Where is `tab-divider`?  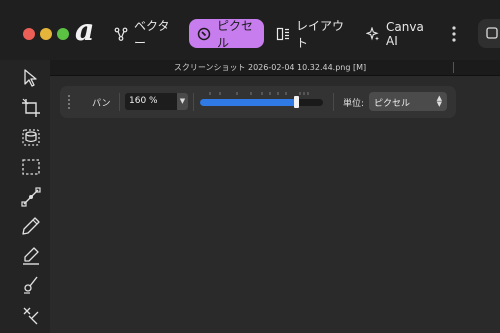 tab-divider is located at coordinates (453, 67).